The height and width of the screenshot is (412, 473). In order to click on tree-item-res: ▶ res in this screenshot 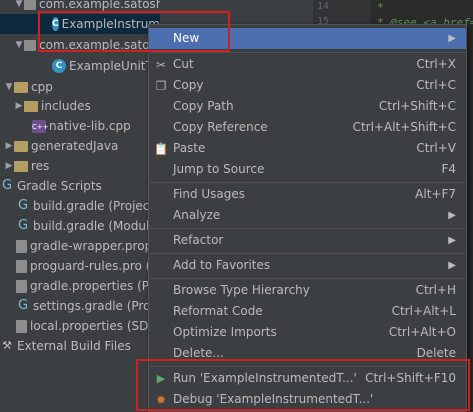, I will do `click(27, 166)`.